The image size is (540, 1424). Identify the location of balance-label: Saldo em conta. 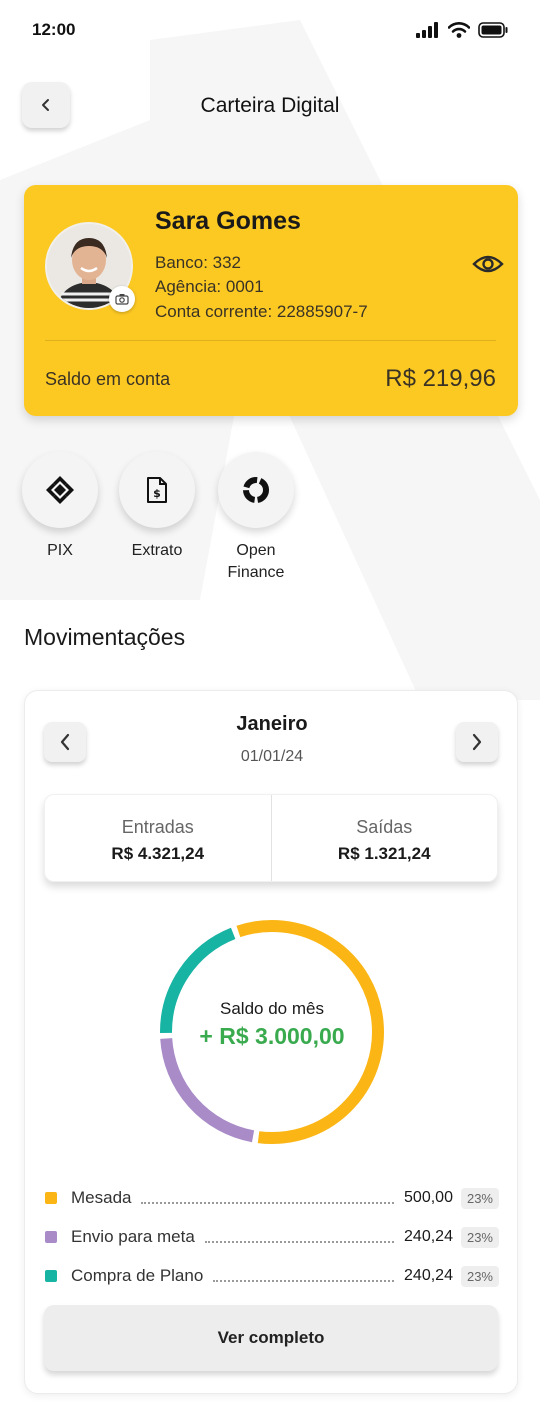
(108, 379).